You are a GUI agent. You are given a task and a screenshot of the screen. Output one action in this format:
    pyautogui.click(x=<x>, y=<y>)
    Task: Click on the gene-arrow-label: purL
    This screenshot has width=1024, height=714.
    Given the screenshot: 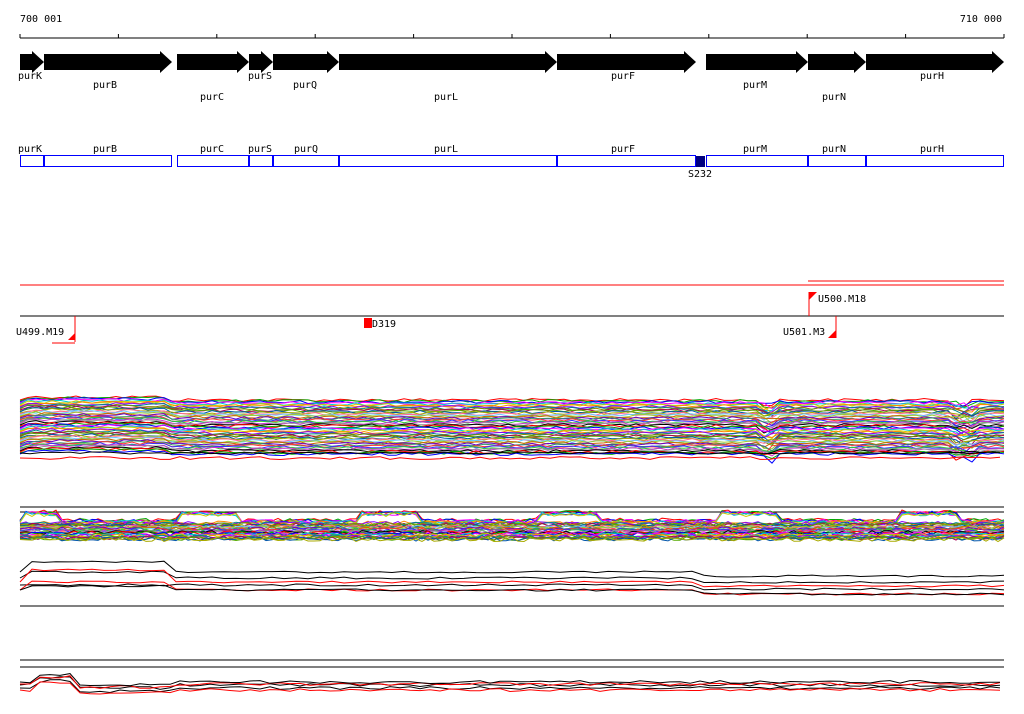 What is the action you would take?
    pyautogui.click(x=446, y=97)
    